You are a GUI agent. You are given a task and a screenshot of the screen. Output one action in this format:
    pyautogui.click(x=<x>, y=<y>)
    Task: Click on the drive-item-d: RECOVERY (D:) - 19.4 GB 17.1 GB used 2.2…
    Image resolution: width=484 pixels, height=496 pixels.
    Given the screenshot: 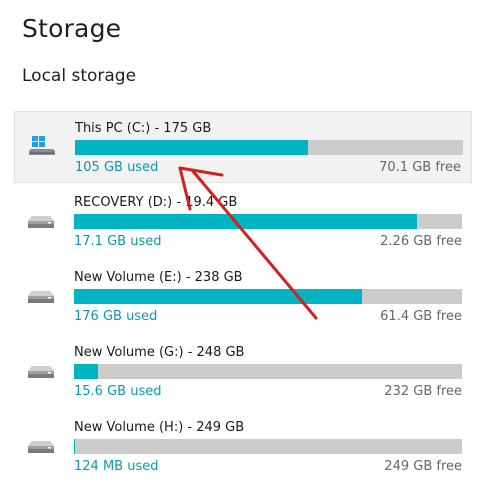 What is the action you would take?
    pyautogui.click(x=243, y=222)
    